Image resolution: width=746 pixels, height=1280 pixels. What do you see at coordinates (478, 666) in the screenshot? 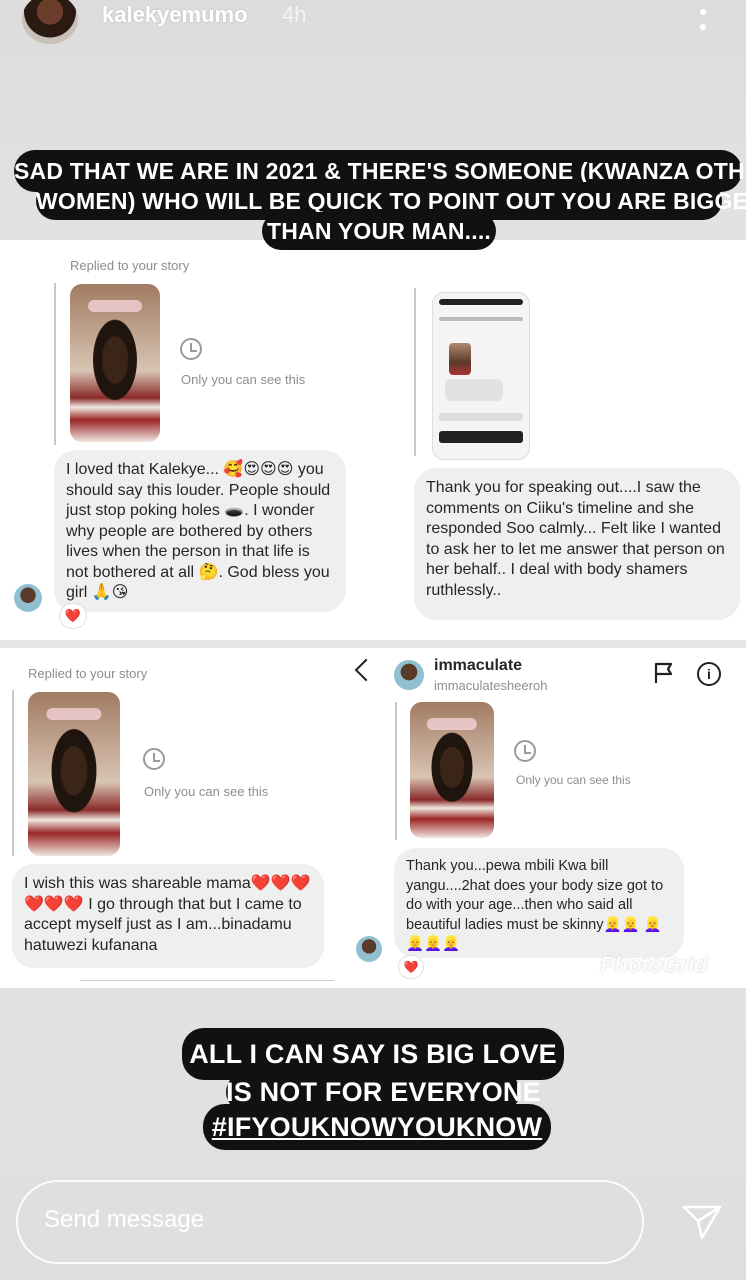
I see `chat-name: immaculate` at bounding box center [478, 666].